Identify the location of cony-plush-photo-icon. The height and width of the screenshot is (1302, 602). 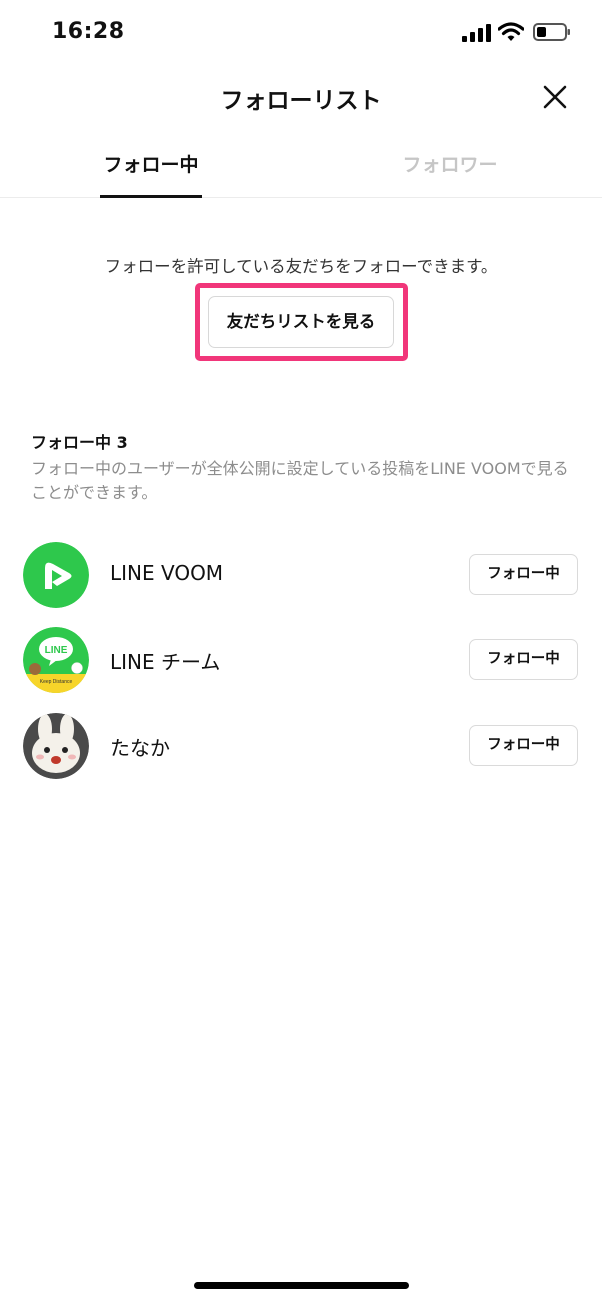
(56, 746).